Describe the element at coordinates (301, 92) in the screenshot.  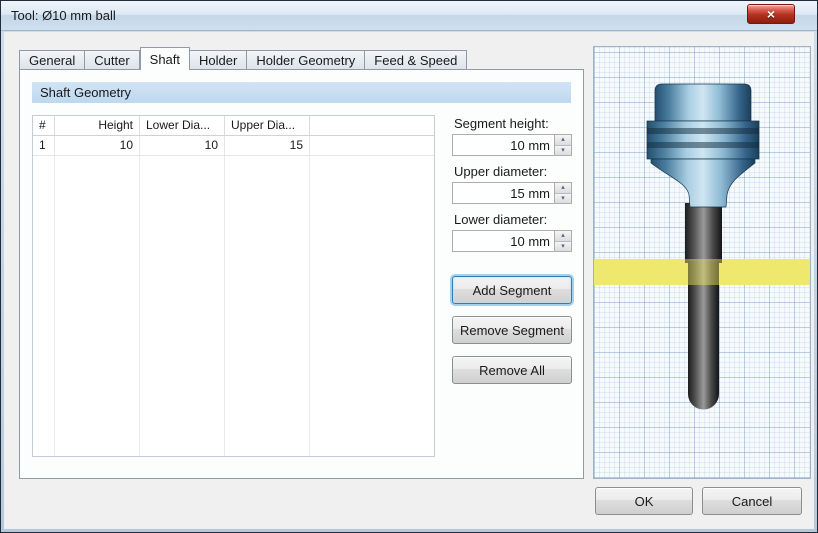
I see `section-title: Shaft Geometry` at that location.